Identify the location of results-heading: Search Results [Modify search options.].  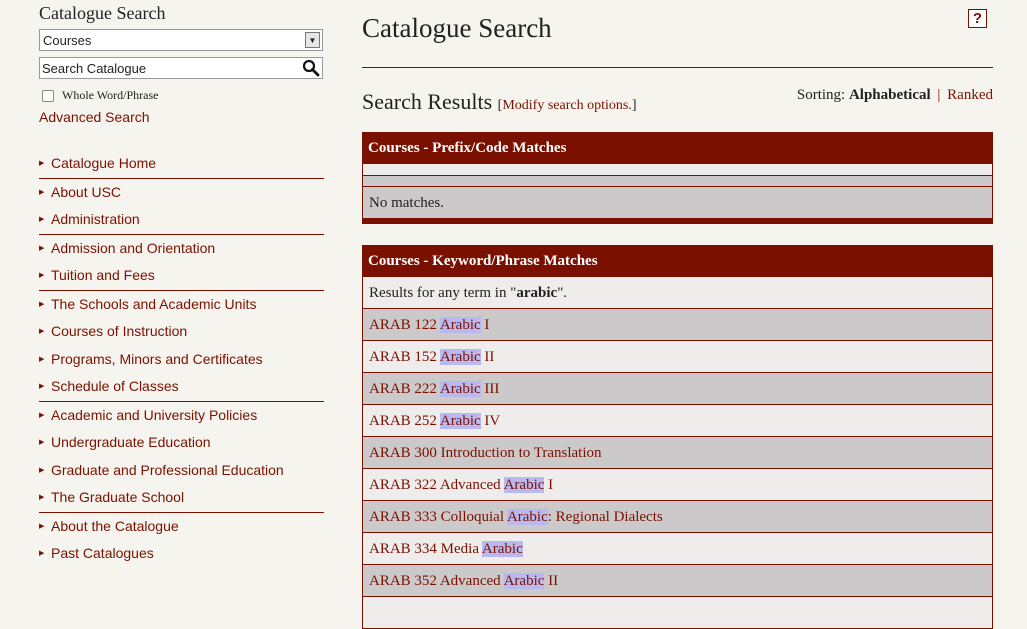
(499, 102).